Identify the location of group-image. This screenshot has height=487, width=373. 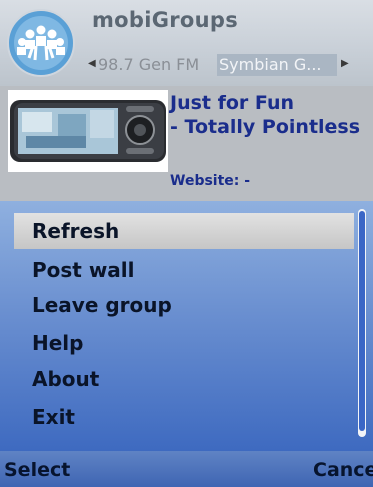
(88, 131).